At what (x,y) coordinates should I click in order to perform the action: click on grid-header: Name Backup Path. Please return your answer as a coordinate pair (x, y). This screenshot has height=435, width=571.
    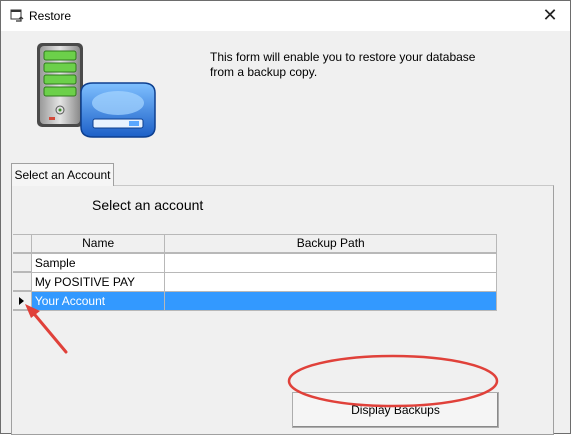
    Looking at the image, I should click on (255, 243).